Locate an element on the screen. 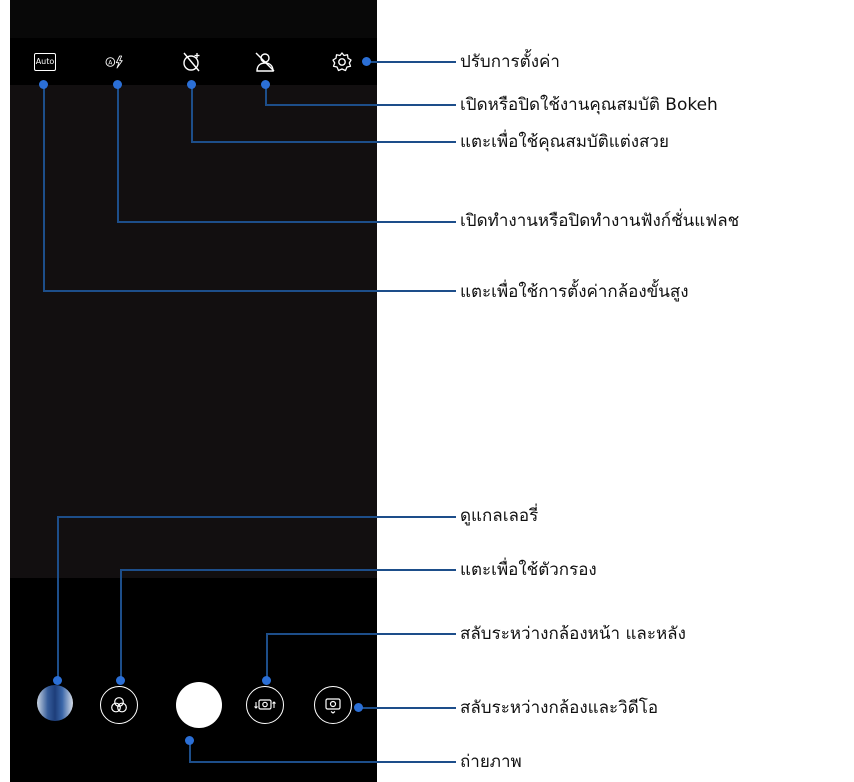 The width and height of the screenshot is (854, 782). advanced-callout-line-h is located at coordinates (249, 291).